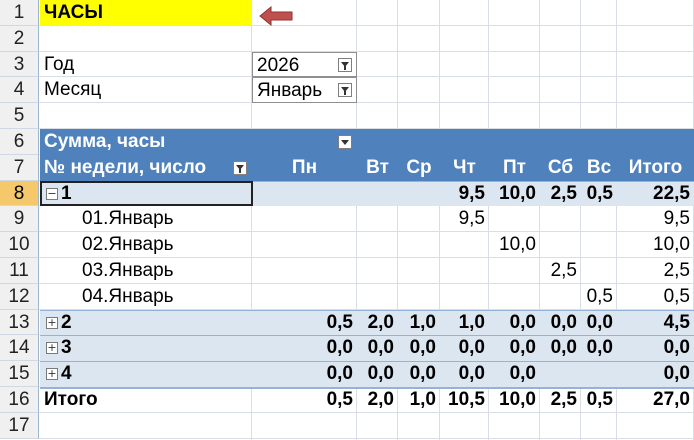  Describe the element at coordinates (146, 193) in the screenshot. I see `active-cell` at that location.